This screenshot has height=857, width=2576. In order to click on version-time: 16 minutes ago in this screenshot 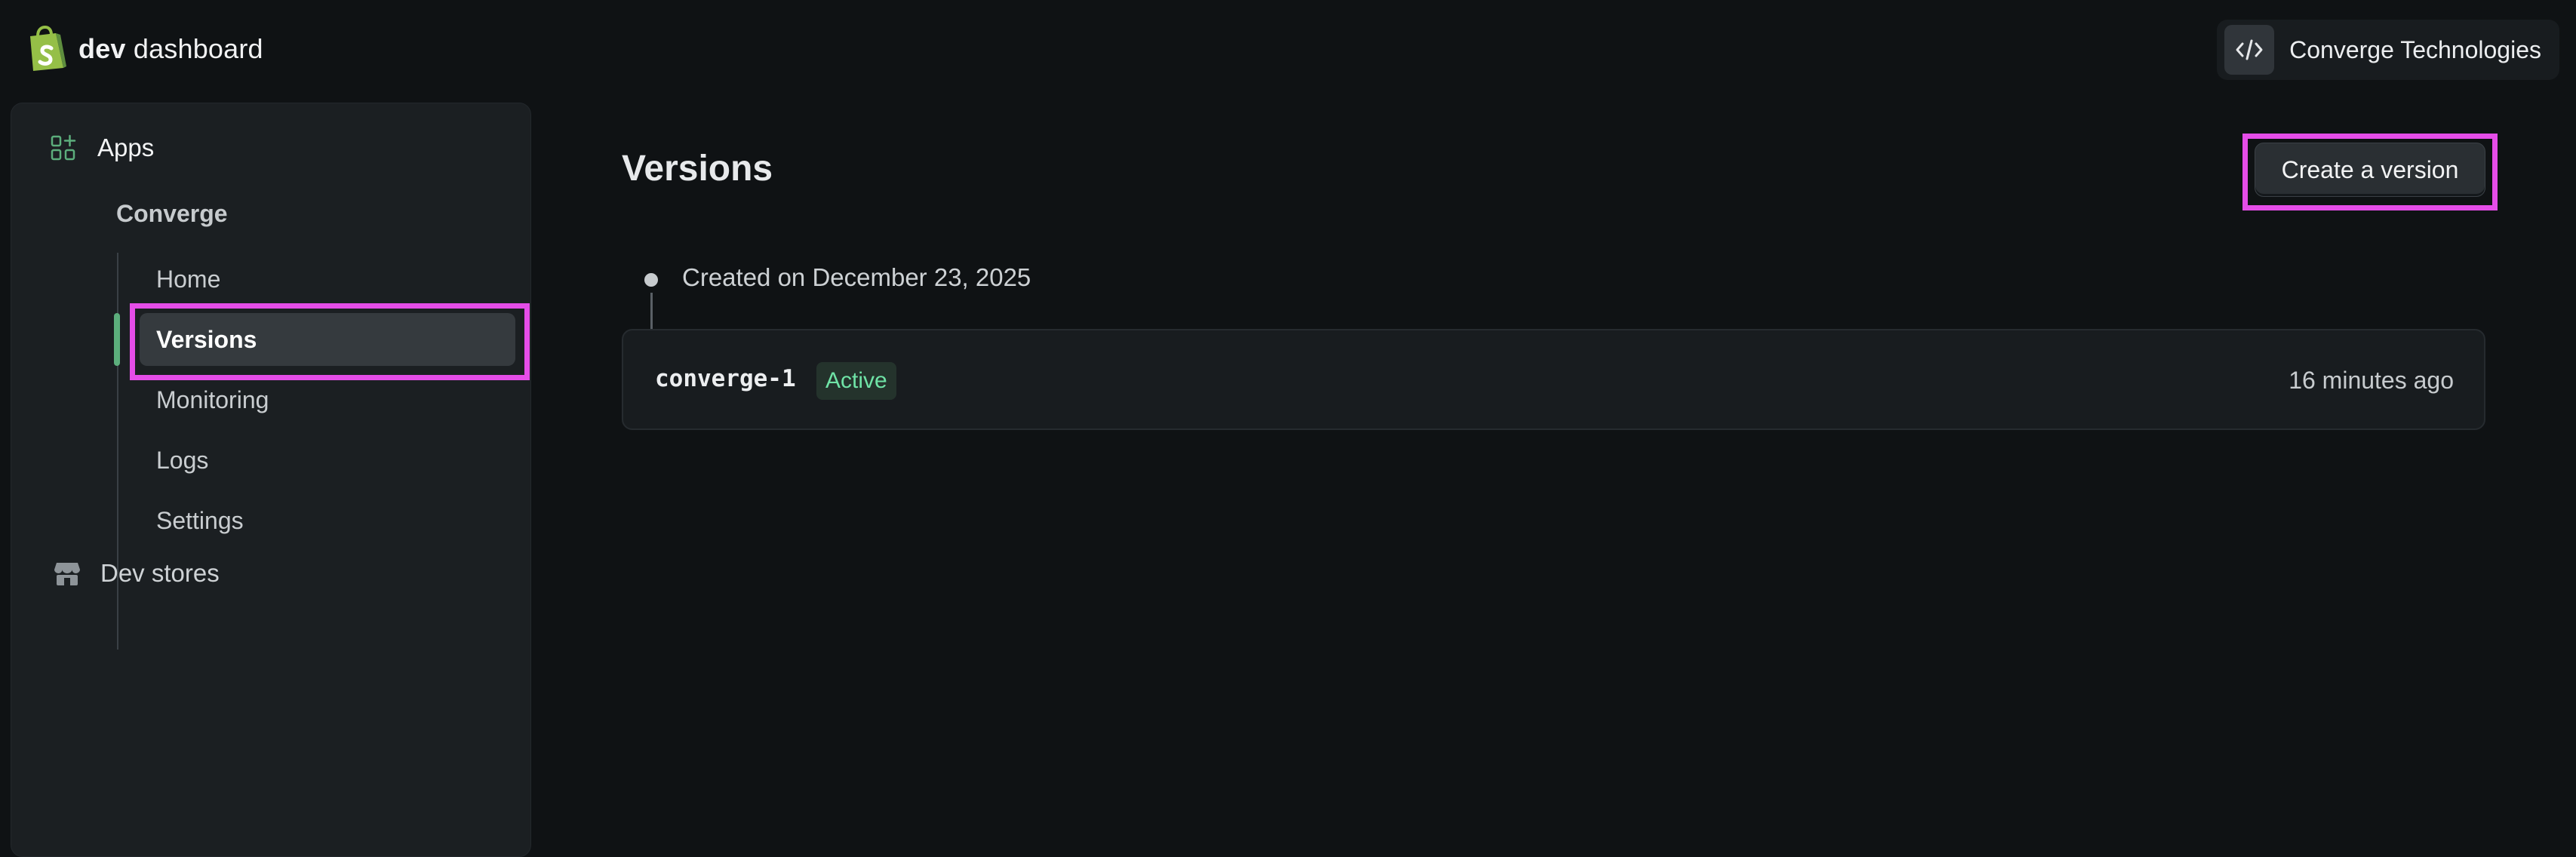, I will do `click(2371, 381)`.